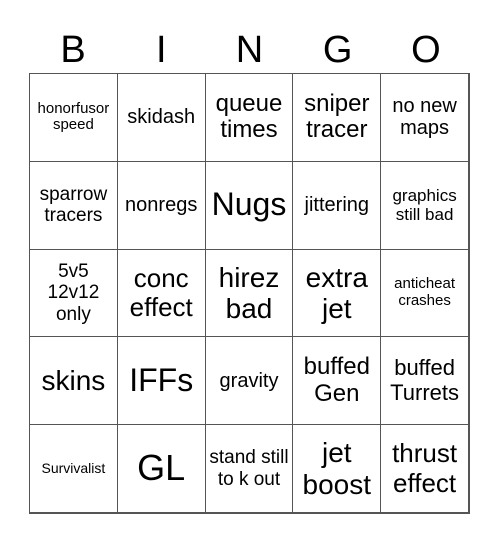  What do you see at coordinates (337, 50) in the screenshot?
I see `header-letter-g: G` at bounding box center [337, 50].